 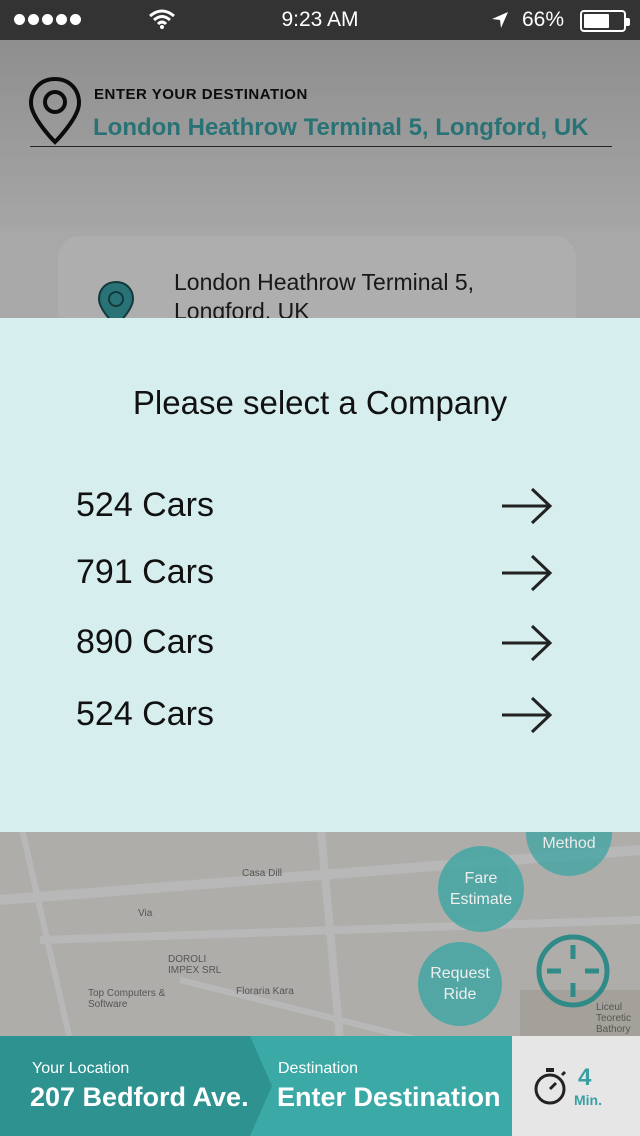 What do you see at coordinates (481, 889) in the screenshot?
I see `fare-estimate-button: Fare Estimate` at bounding box center [481, 889].